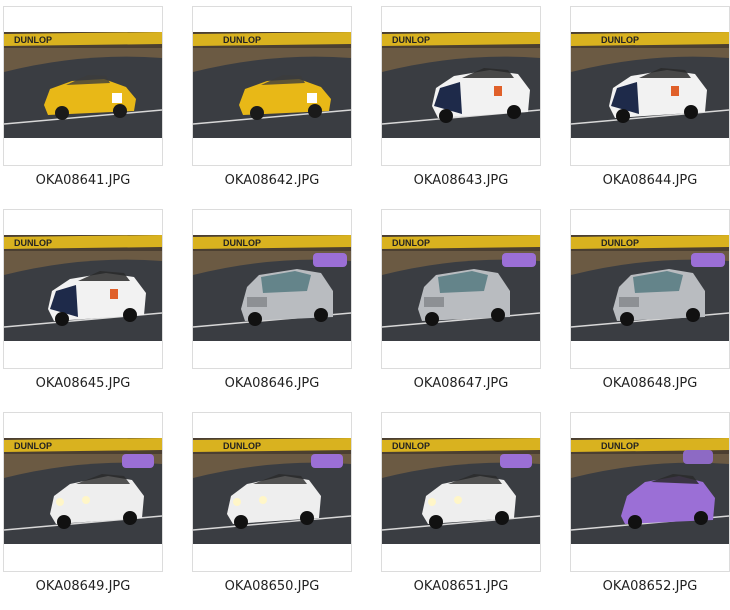 This screenshot has width=730, height=610. I want to click on thumbnail-filename: OKA08644.JPG, so click(650, 180).